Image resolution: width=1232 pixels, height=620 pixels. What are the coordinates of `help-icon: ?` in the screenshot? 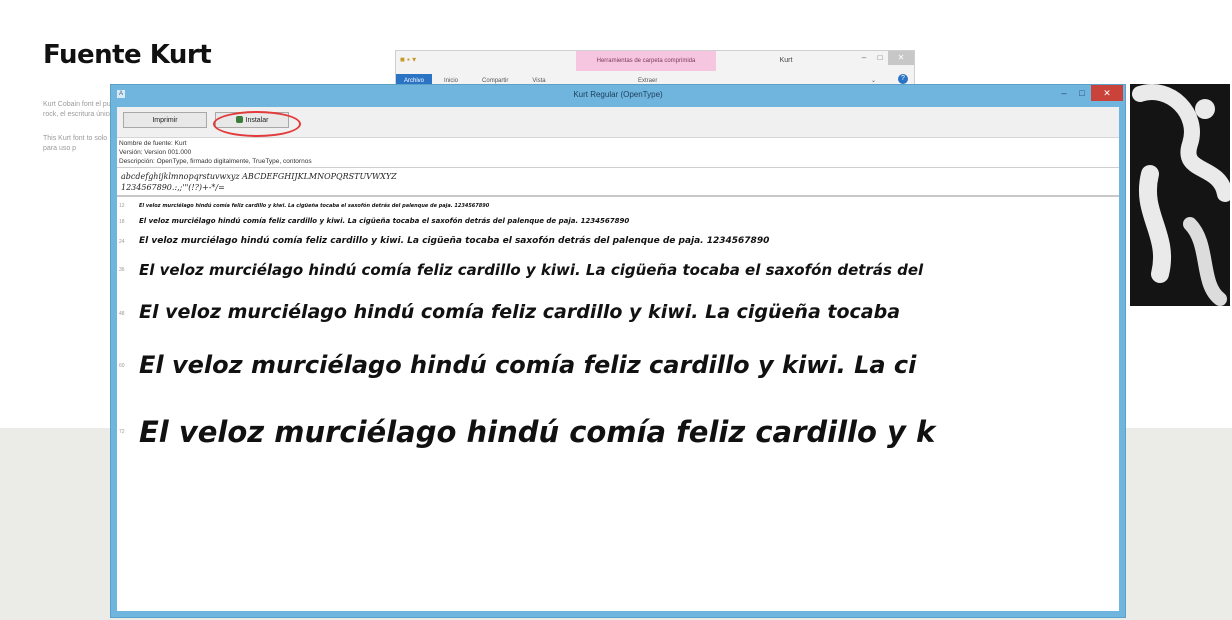 It's located at (903, 79).